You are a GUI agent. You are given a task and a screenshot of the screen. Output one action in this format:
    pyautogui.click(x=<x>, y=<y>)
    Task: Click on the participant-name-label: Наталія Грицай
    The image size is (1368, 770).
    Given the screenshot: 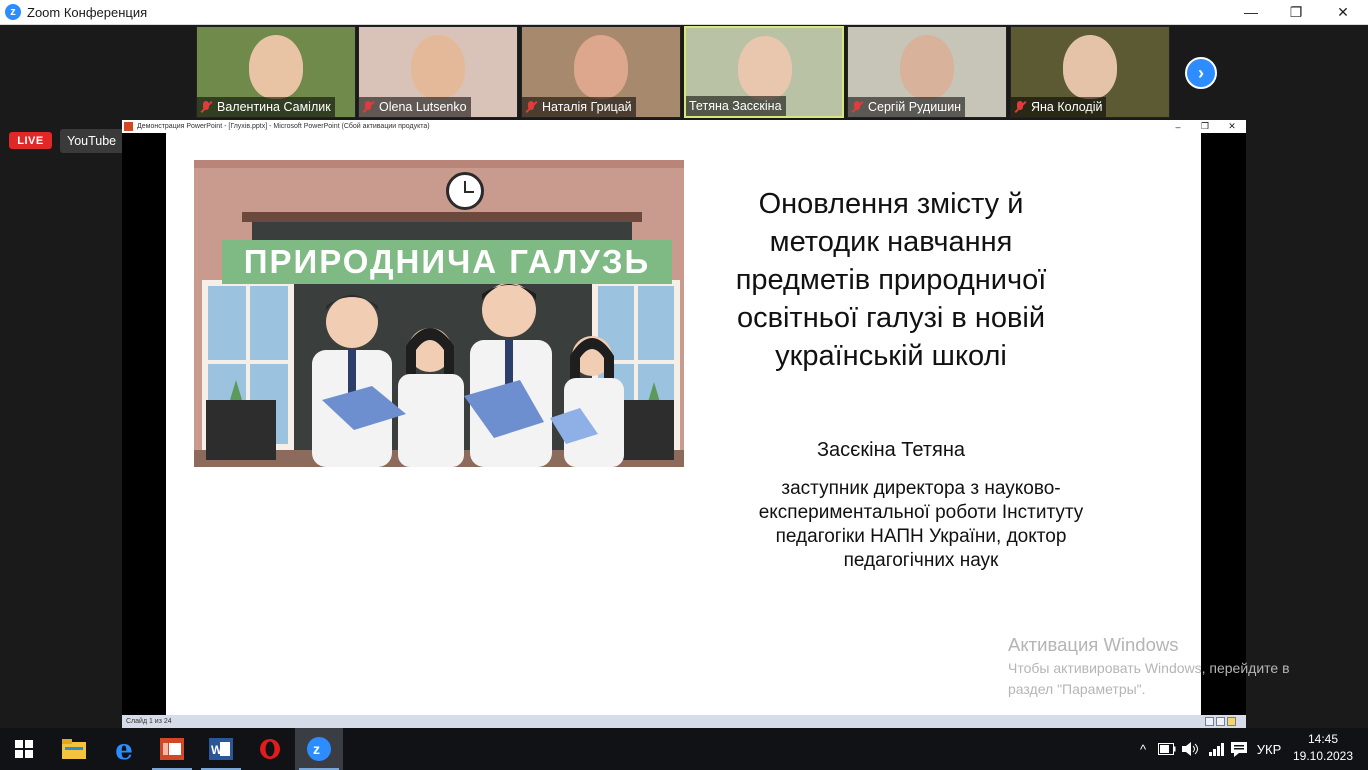 What is the action you would take?
    pyautogui.click(x=579, y=107)
    